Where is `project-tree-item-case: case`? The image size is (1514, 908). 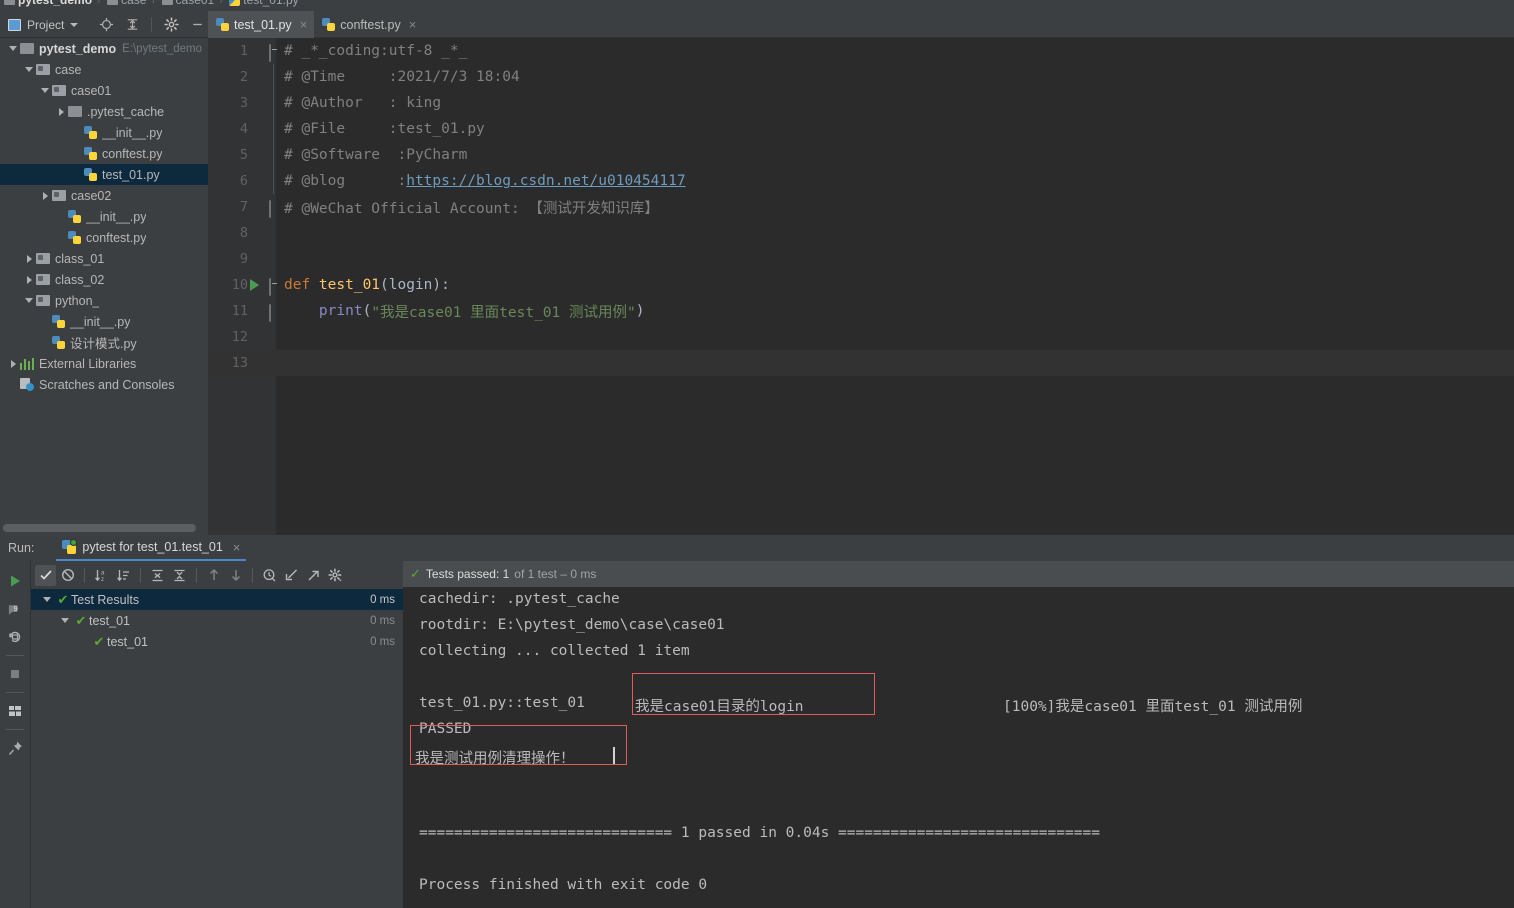 project-tree-item-case: case is located at coordinates (104, 69).